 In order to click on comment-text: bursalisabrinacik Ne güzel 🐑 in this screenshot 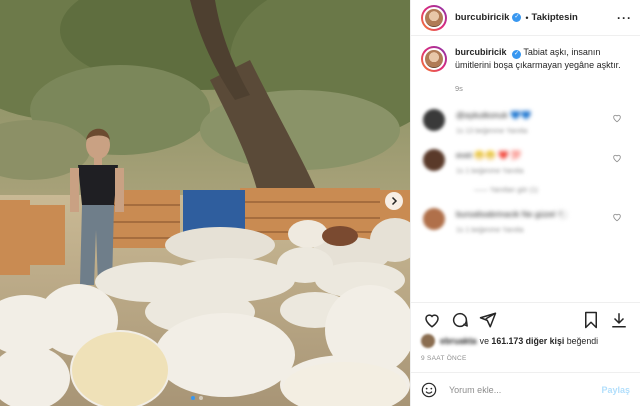, I will do `click(512, 214)`.